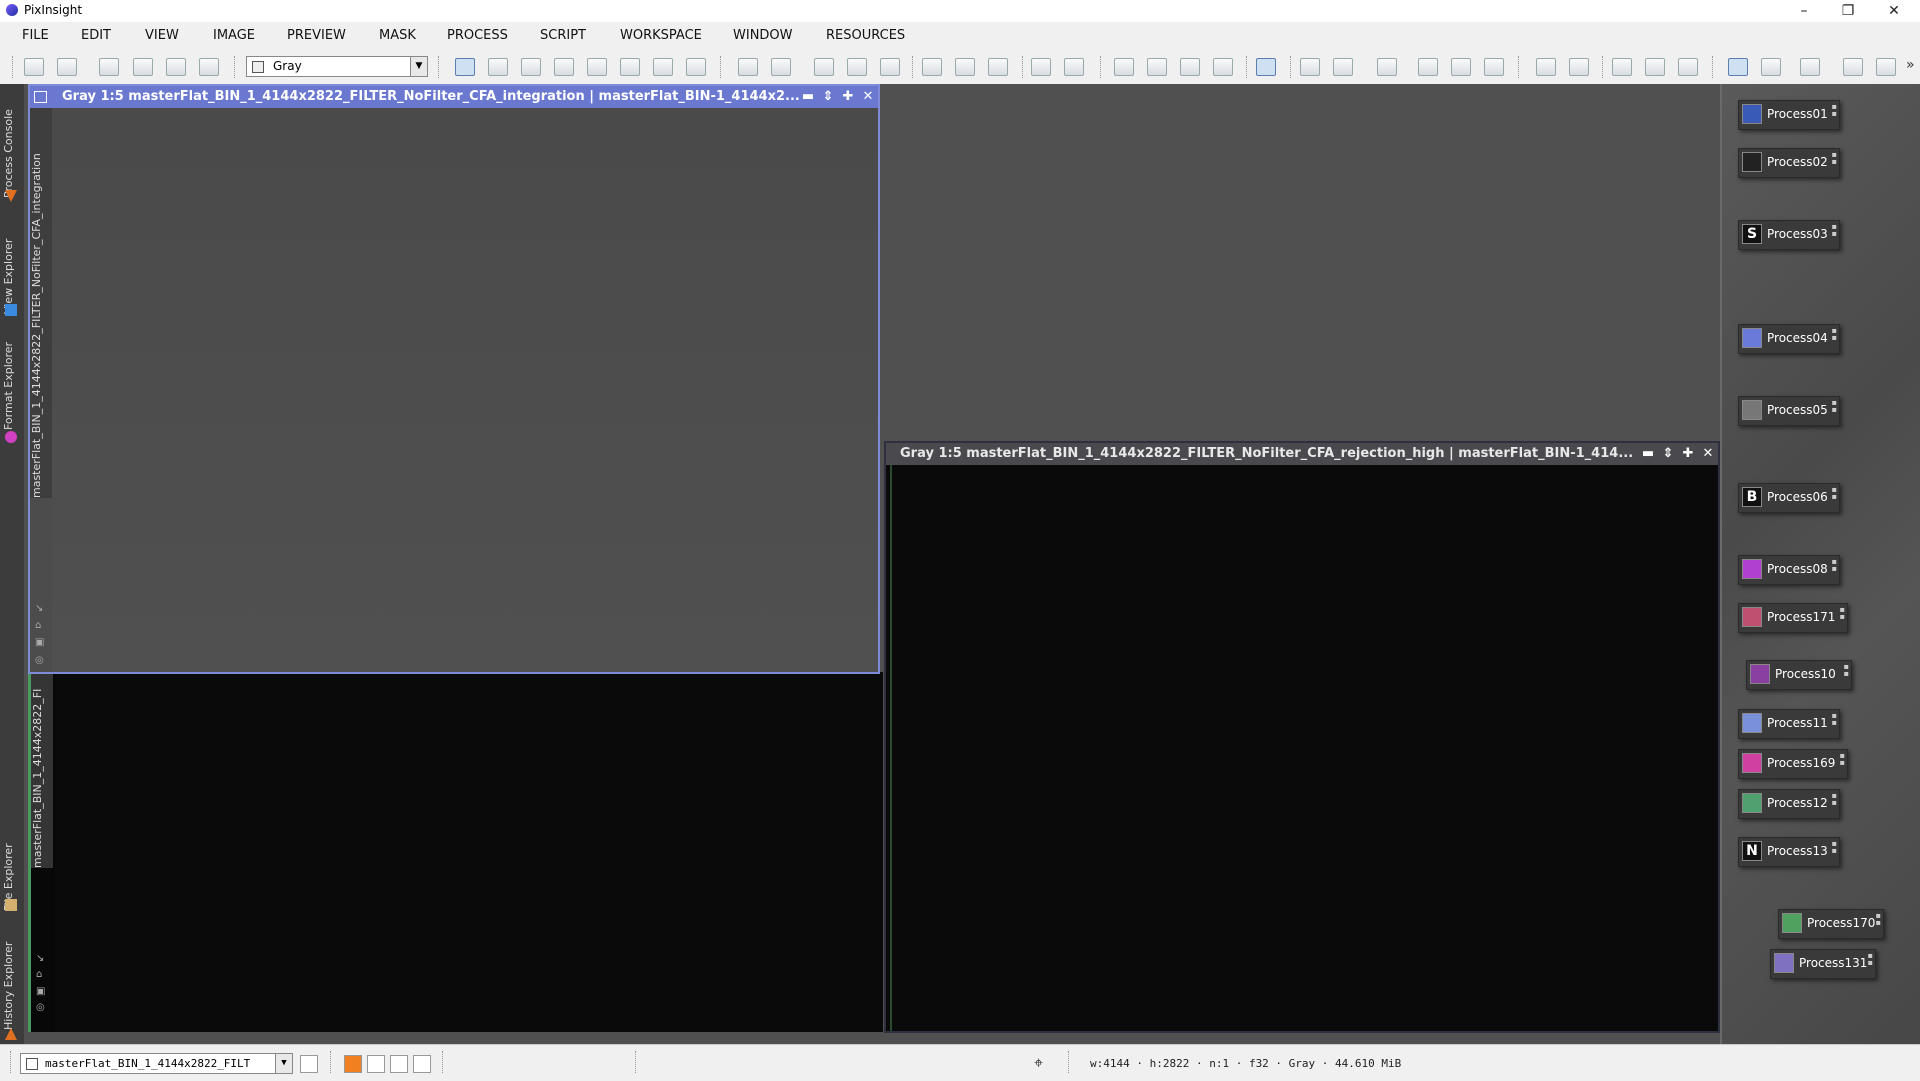 The width and height of the screenshot is (1920, 1081). What do you see at coordinates (1789, 339) in the screenshot?
I see `process-icon: Process04 ▪ ▪` at bounding box center [1789, 339].